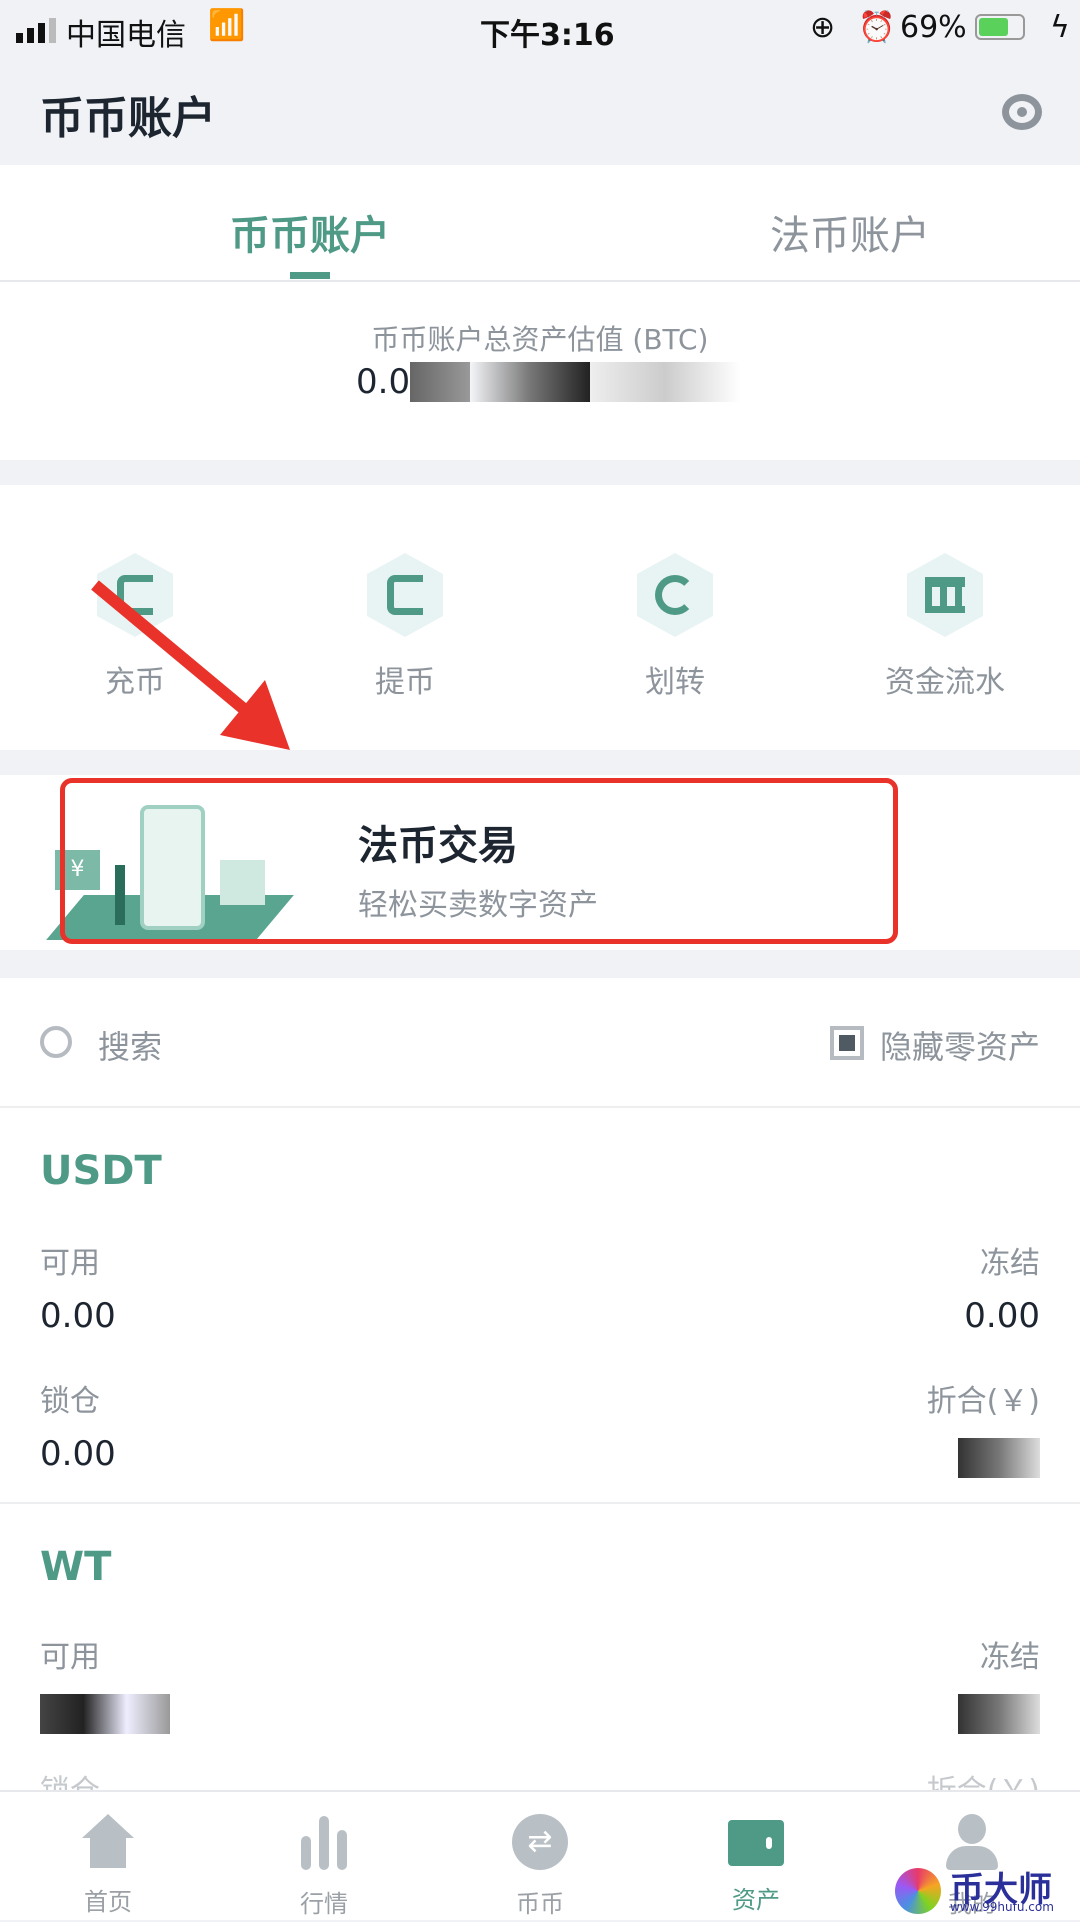 The height and width of the screenshot is (1922, 1080). What do you see at coordinates (128, 118) in the screenshot?
I see `page-title: 币币账户` at bounding box center [128, 118].